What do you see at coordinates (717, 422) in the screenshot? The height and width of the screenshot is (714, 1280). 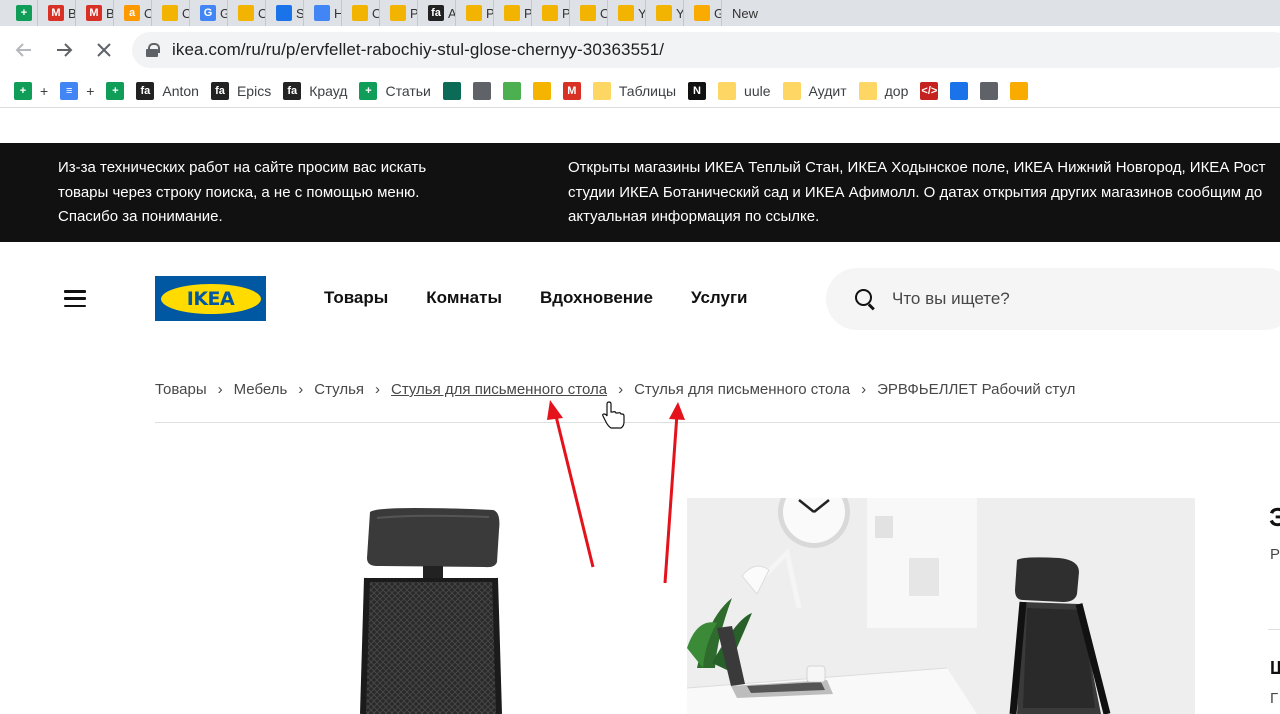 I see `breadcrumb-divider` at bounding box center [717, 422].